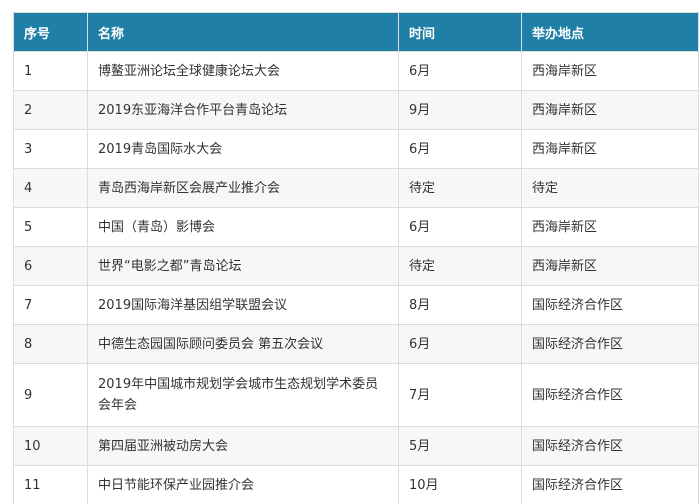 The height and width of the screenshot is (504, 699). Describe the element at coordinates (460, 305) in the screenshot. I see `cell-time: 8月` at that location.